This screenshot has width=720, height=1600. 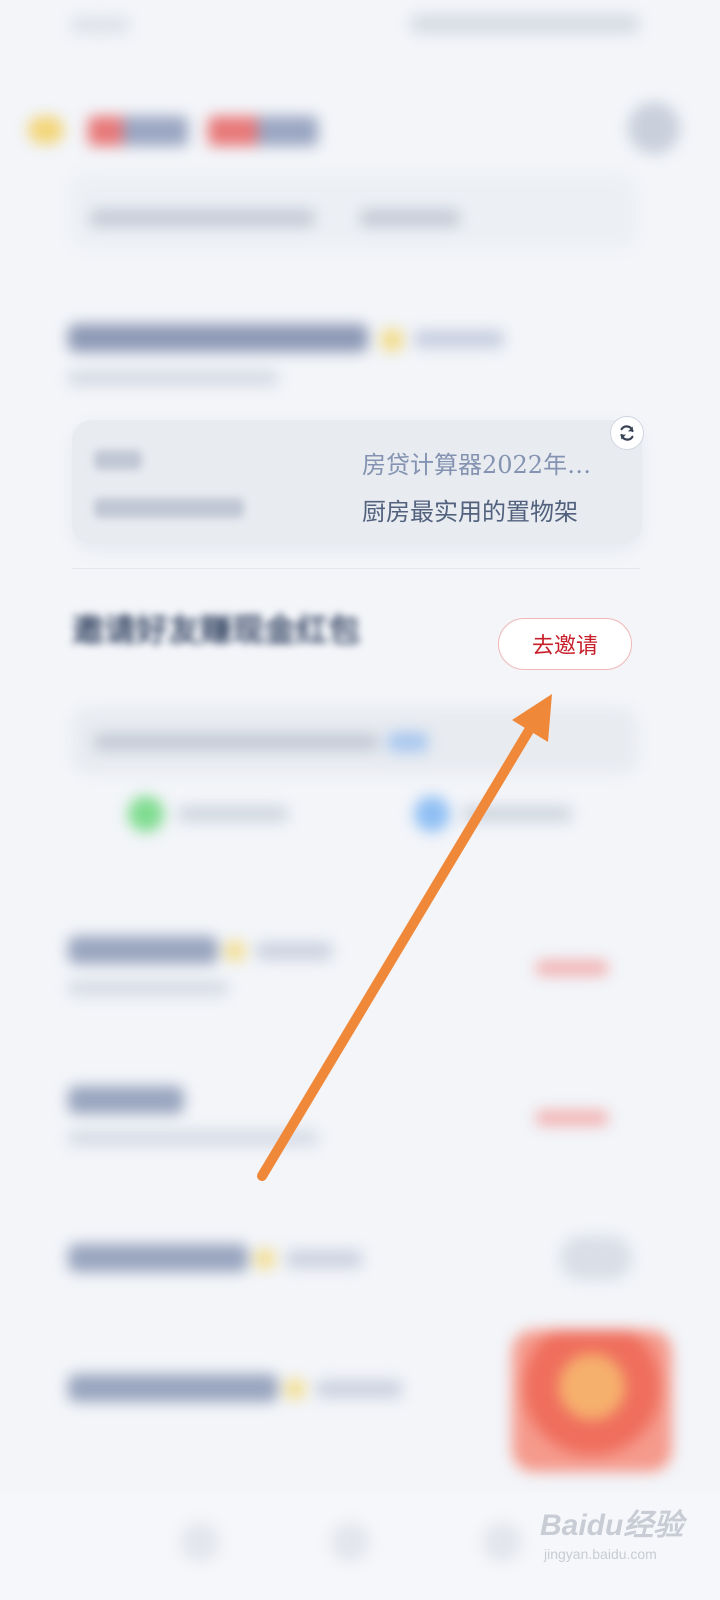 I want to click on baidu-watermark: Baidu经验 jingyan.baidu.com, so click(x=625, y=1537).